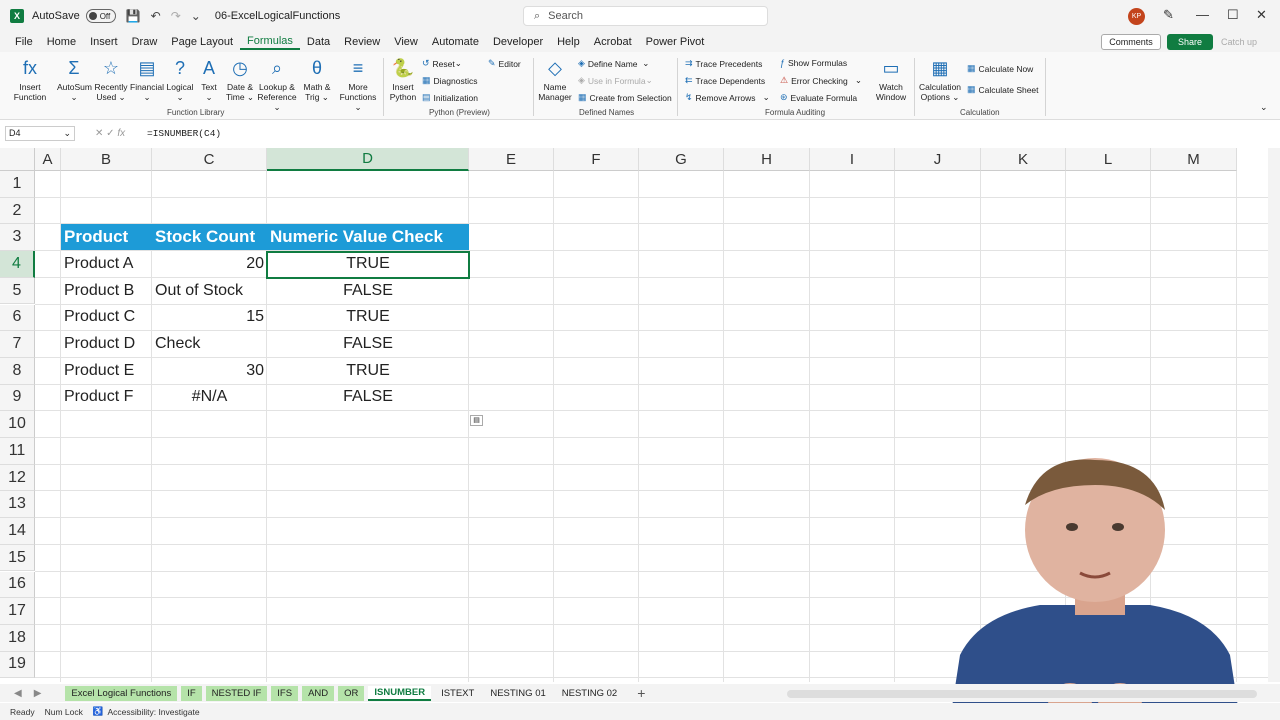 This screenshot has height=720, width=1280. I want to click on row-header-11: 11, so click(17, 451).